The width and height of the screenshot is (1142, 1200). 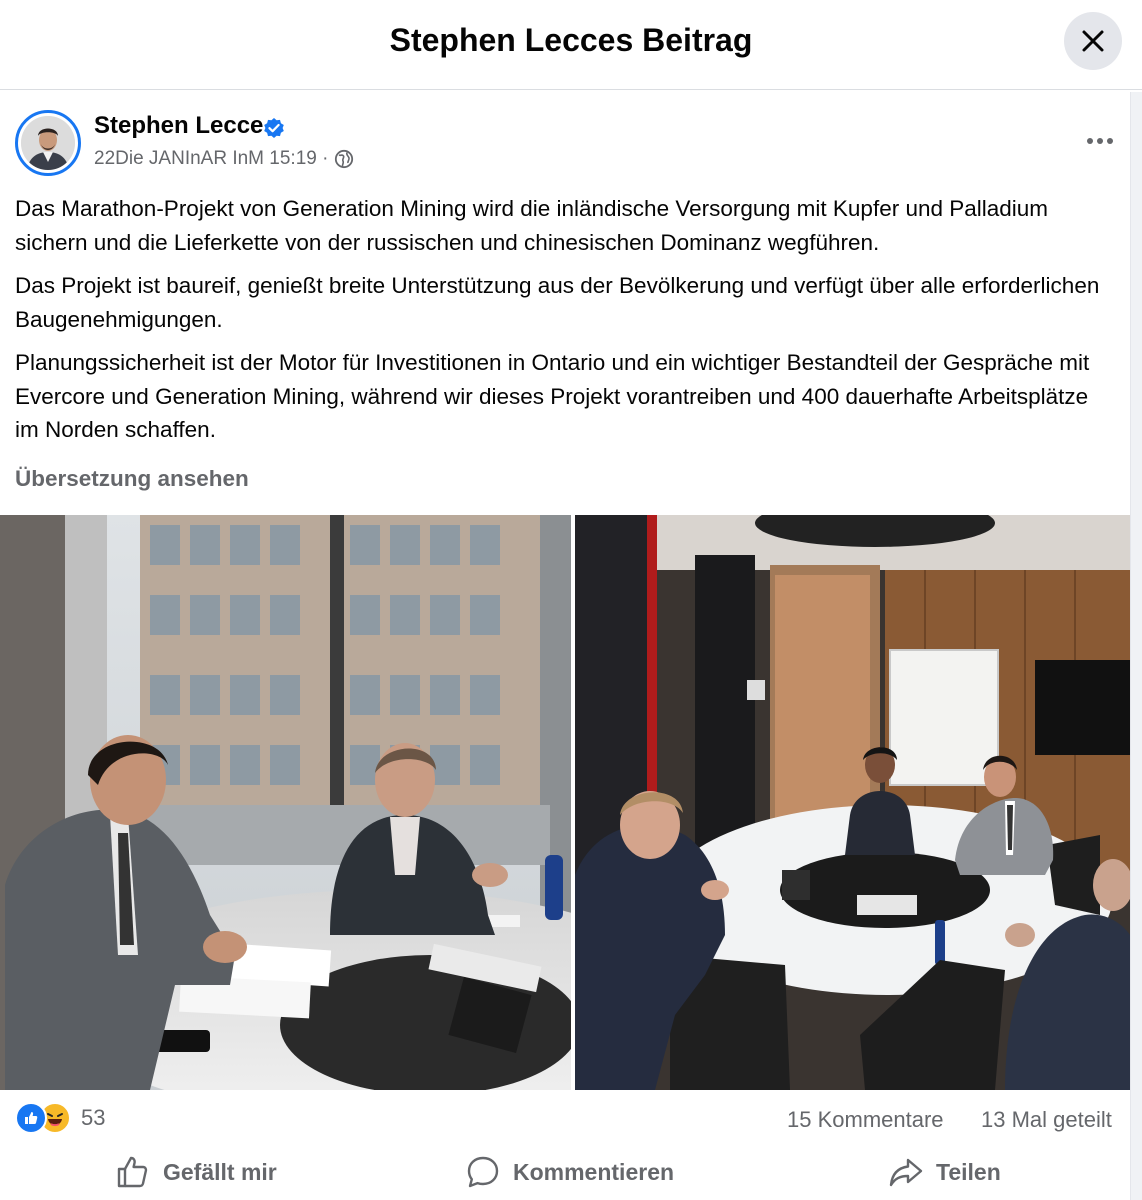 I want to click on thumbs-up-icon, so click(x=132, y=1172).